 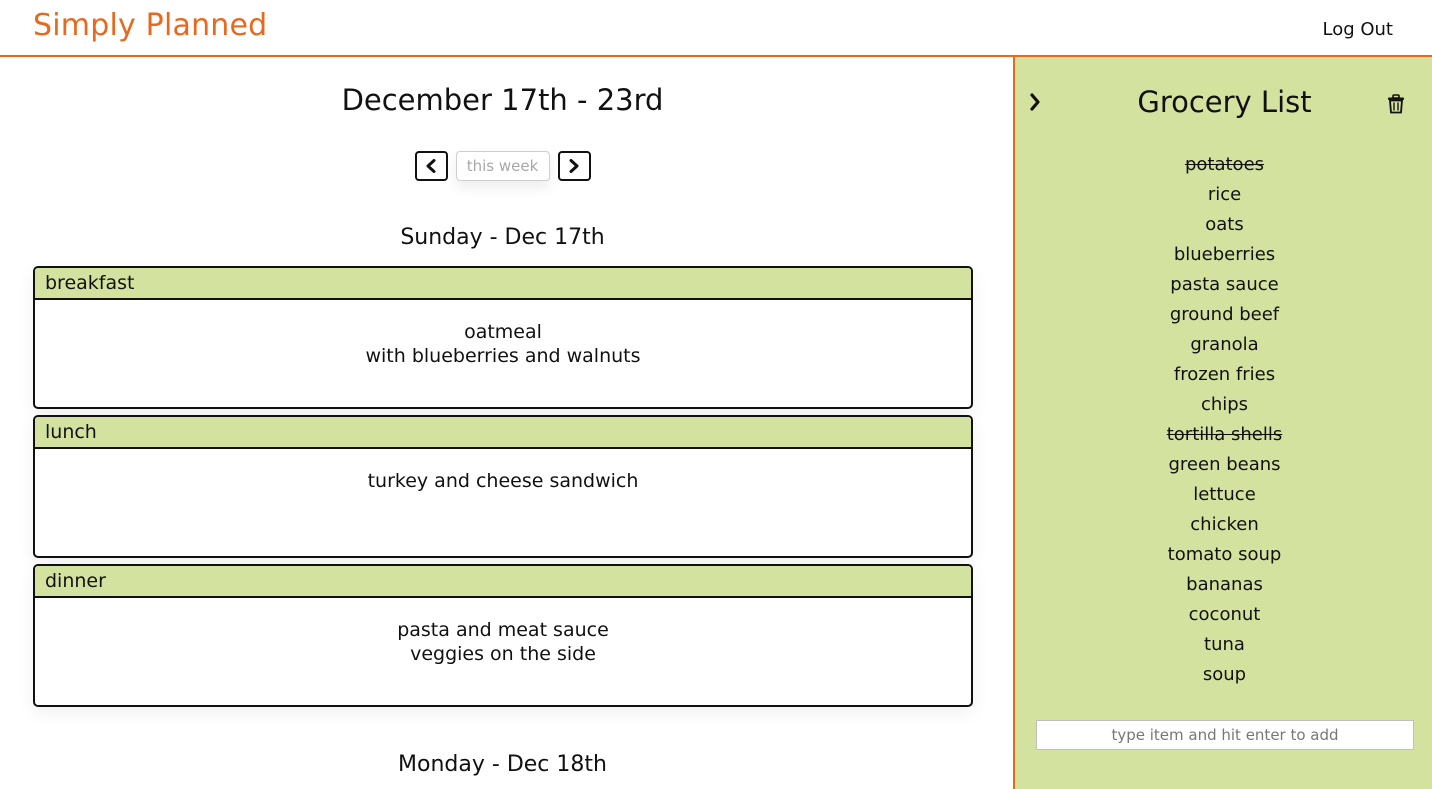 I want to click on clear-list-button, so click(x=1396, y=104).